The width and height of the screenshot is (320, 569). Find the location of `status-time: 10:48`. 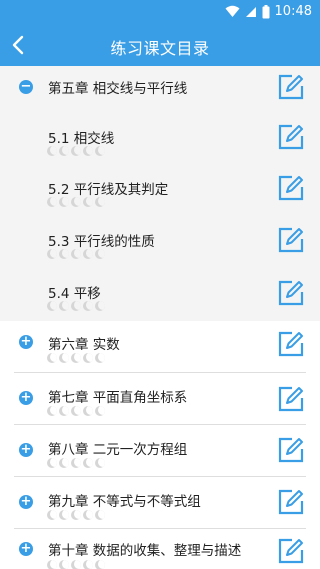

status-time: 10:48 is located at coordinates (293, 11).